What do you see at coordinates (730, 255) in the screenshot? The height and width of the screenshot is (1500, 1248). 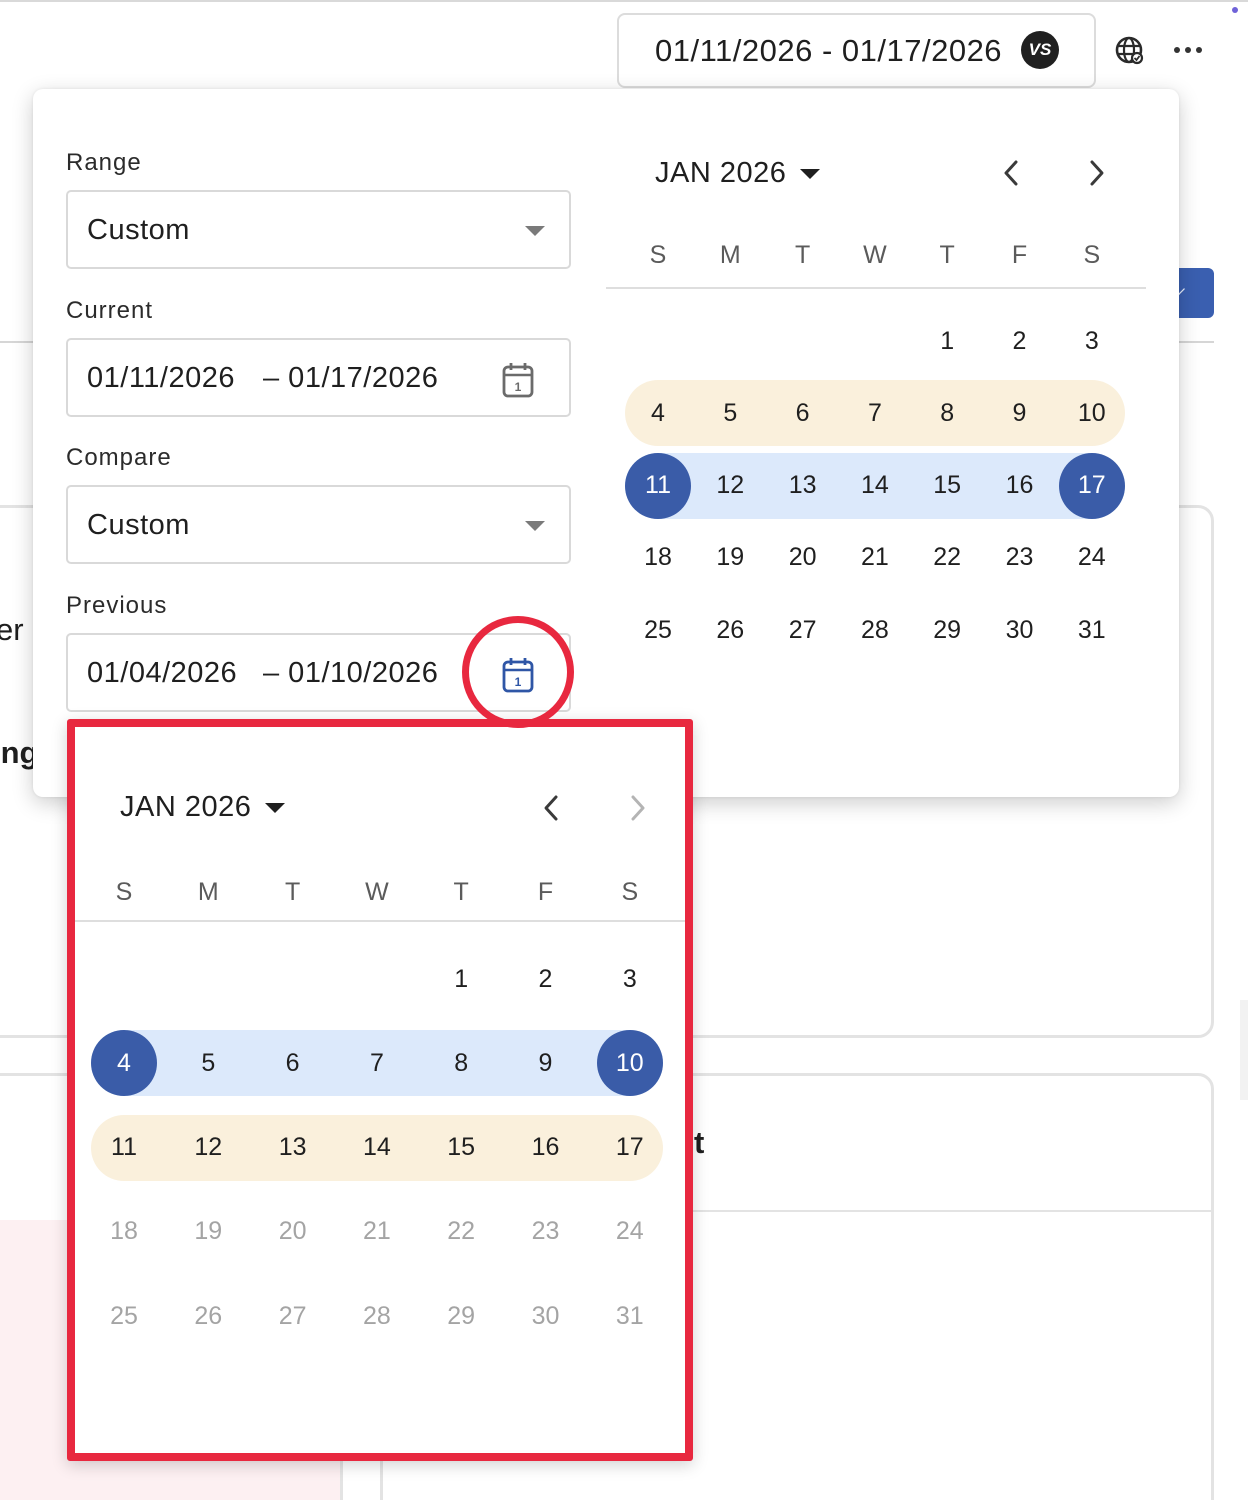 I see `weekday-header: M` at bounding box center [730, 255].